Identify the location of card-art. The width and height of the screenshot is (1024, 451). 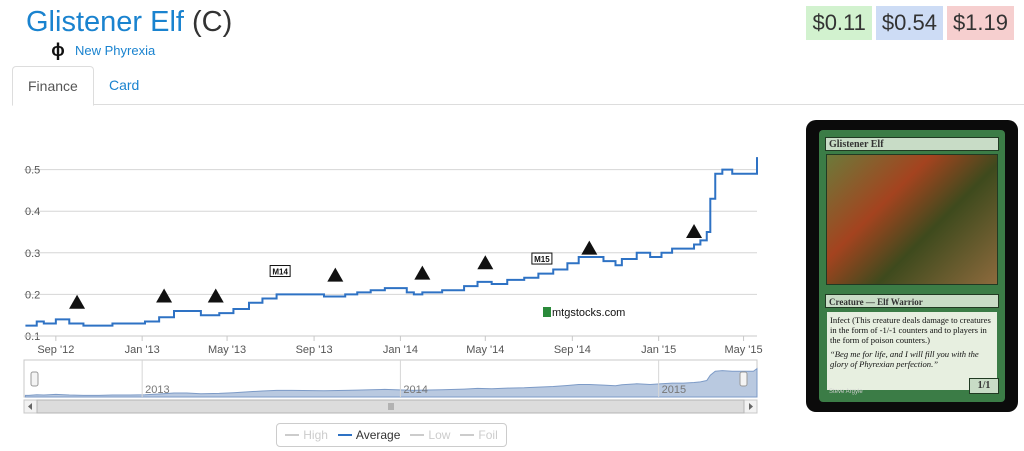
(912, 219).